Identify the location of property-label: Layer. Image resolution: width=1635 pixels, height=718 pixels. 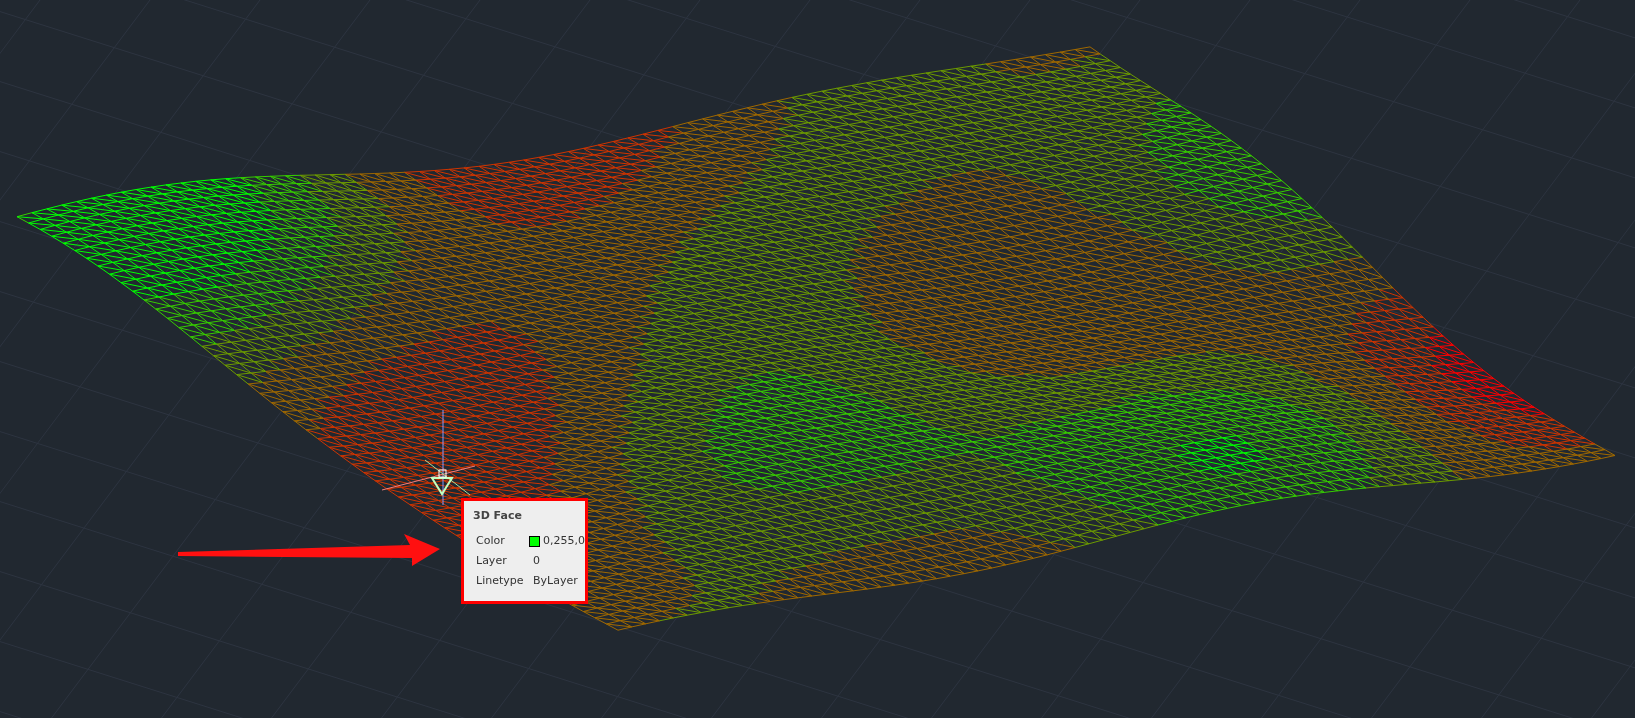
(491, 561).